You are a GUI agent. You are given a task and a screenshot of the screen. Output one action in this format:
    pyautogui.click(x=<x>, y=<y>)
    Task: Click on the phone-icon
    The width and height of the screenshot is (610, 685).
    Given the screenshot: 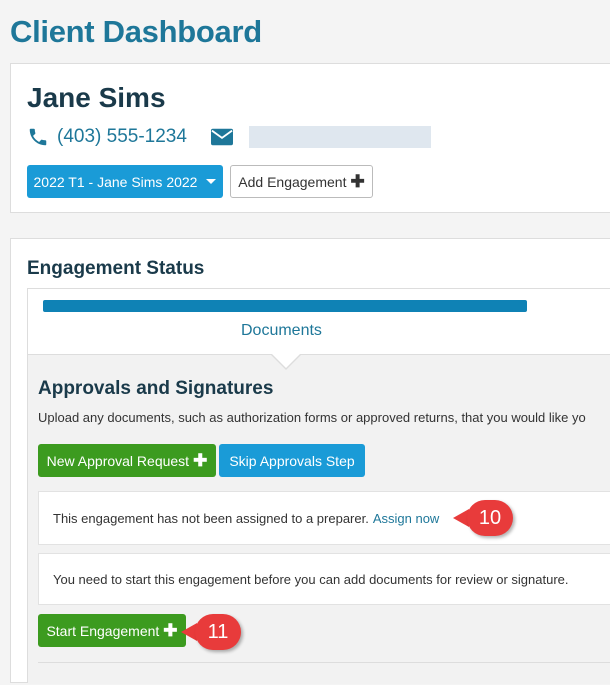 What is the action you would take?
    pyautogui.click(x=38, y=137)
    